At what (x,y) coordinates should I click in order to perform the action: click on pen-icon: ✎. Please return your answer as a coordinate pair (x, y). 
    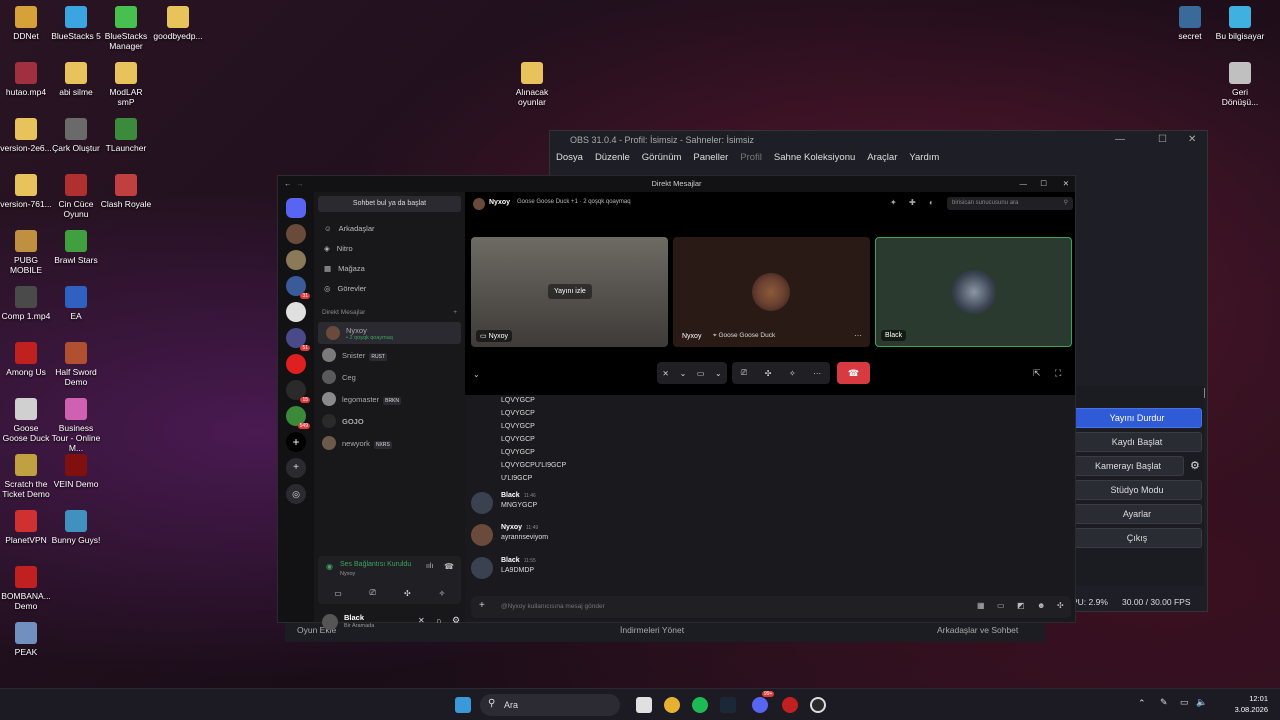
    Looking at the image, I should click on (1164, 702).